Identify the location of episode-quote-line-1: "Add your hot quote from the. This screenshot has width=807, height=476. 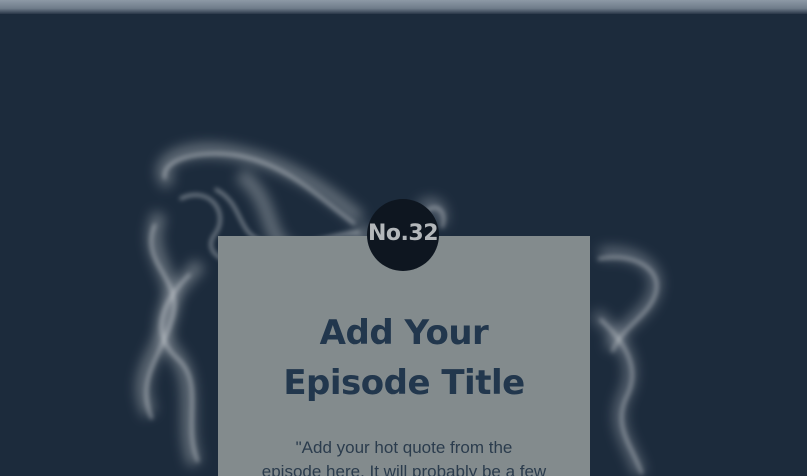
(404, 447).